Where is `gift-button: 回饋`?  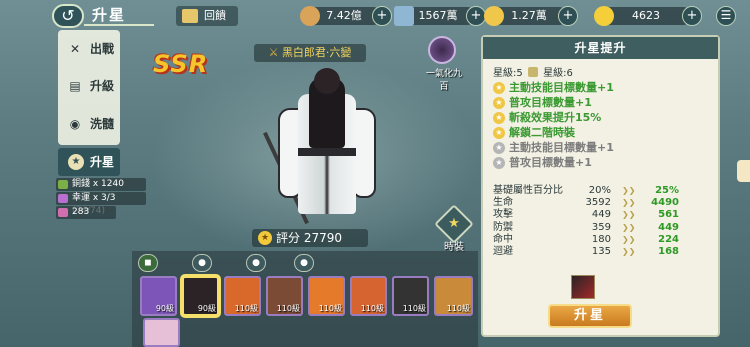 gift-button: 回饋 is located at coordinates (207, 16).